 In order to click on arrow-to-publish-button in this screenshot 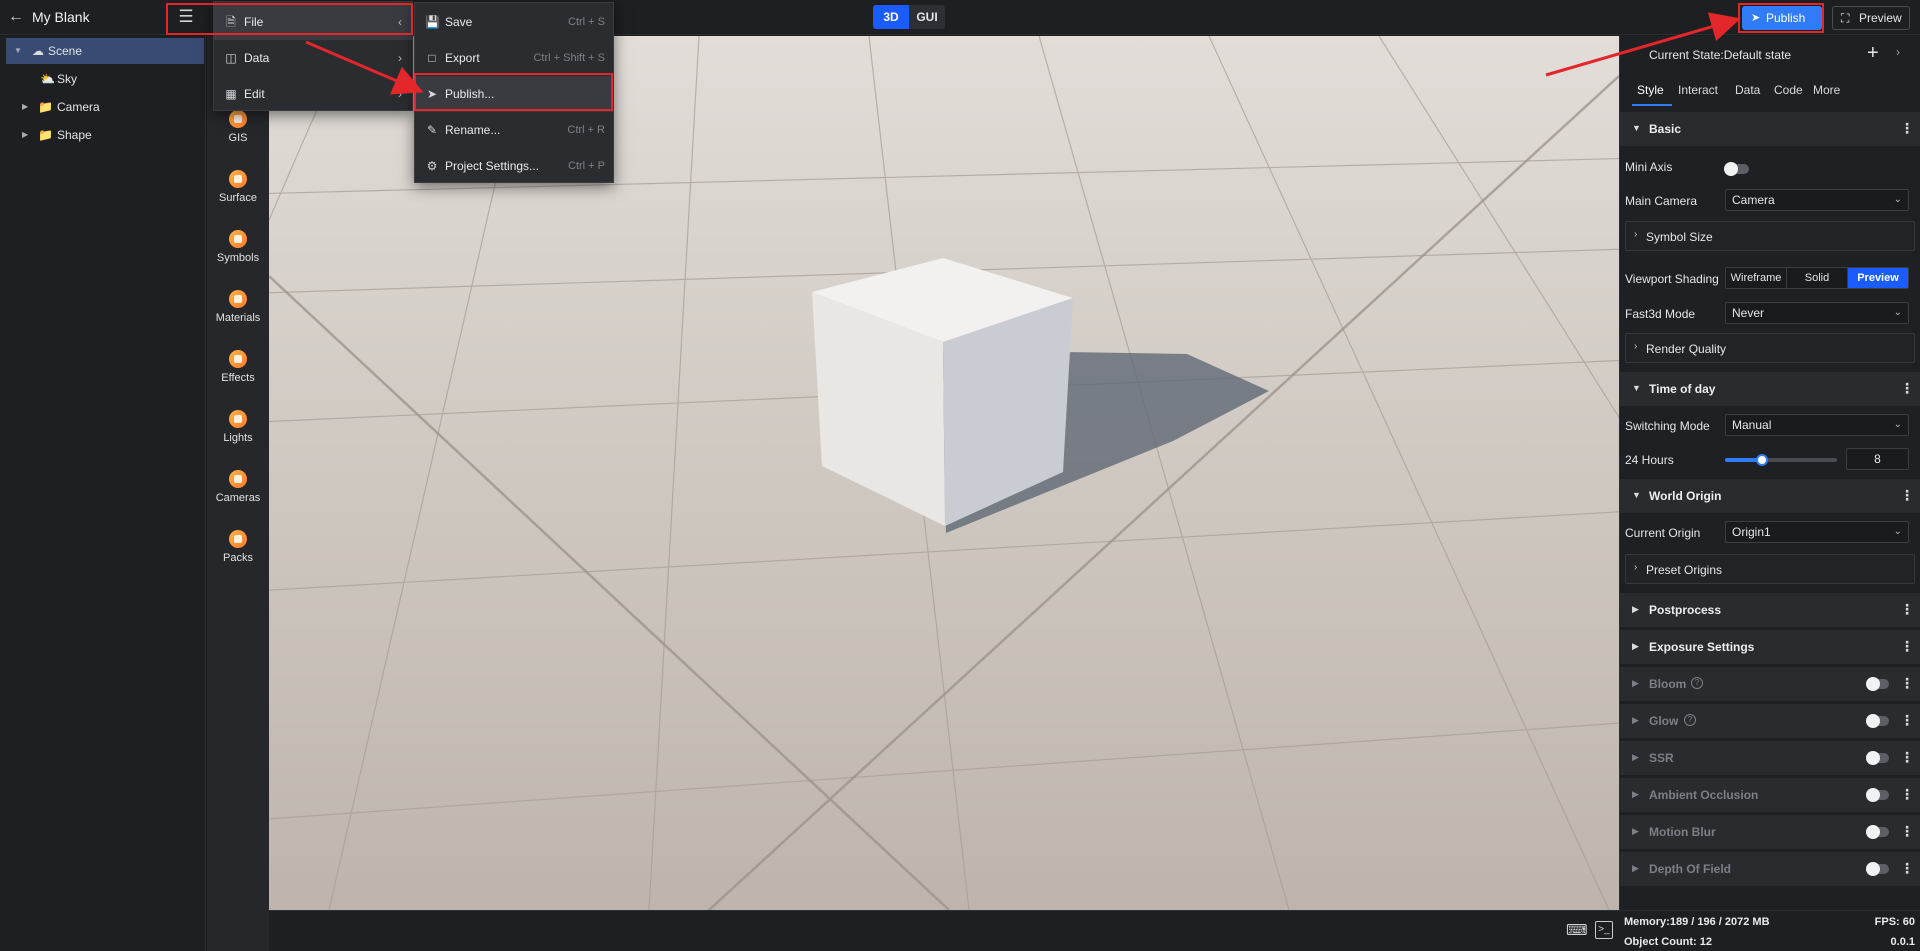, I will do `click(1643, 44)`.